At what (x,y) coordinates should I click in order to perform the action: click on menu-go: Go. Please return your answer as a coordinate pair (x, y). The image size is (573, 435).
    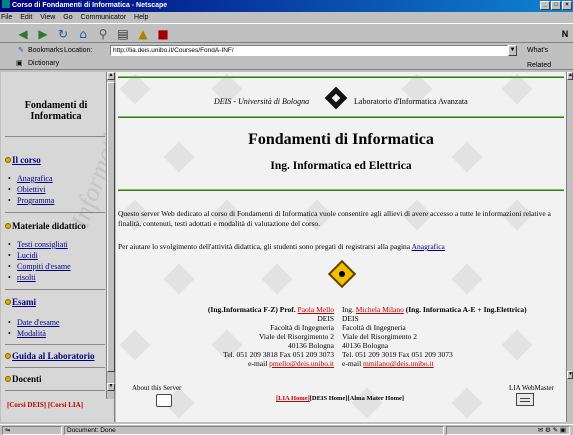
    Looking at the image, I should click on (67, 17).